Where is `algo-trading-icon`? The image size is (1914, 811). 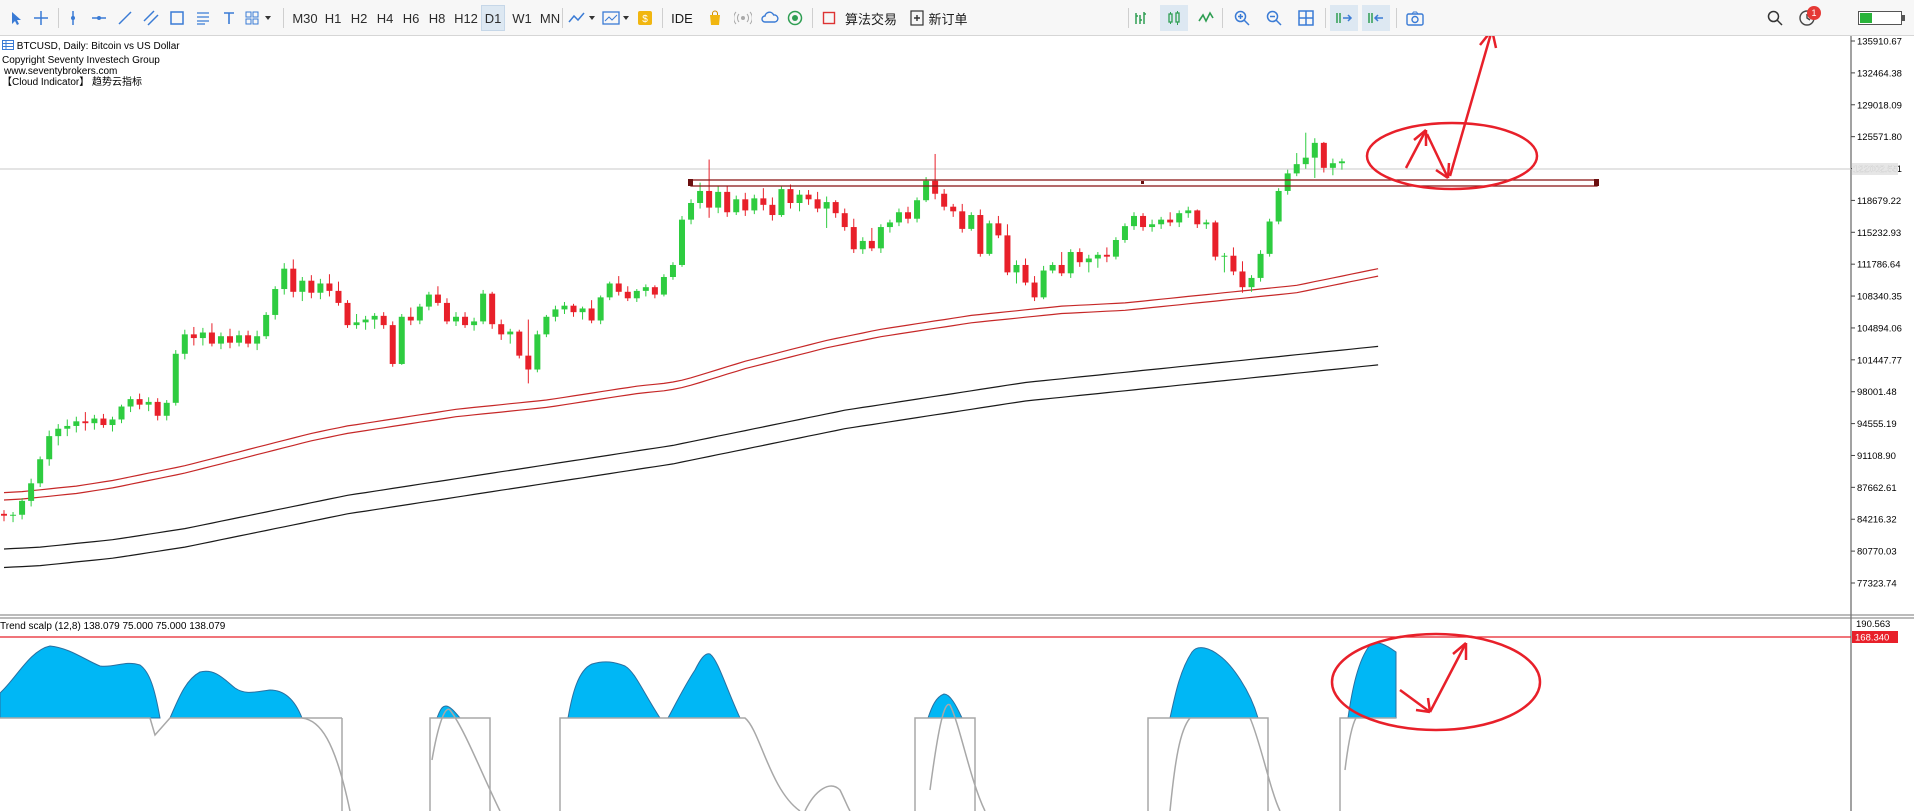 algo-trading-icon is located at coordinates (829, 18).